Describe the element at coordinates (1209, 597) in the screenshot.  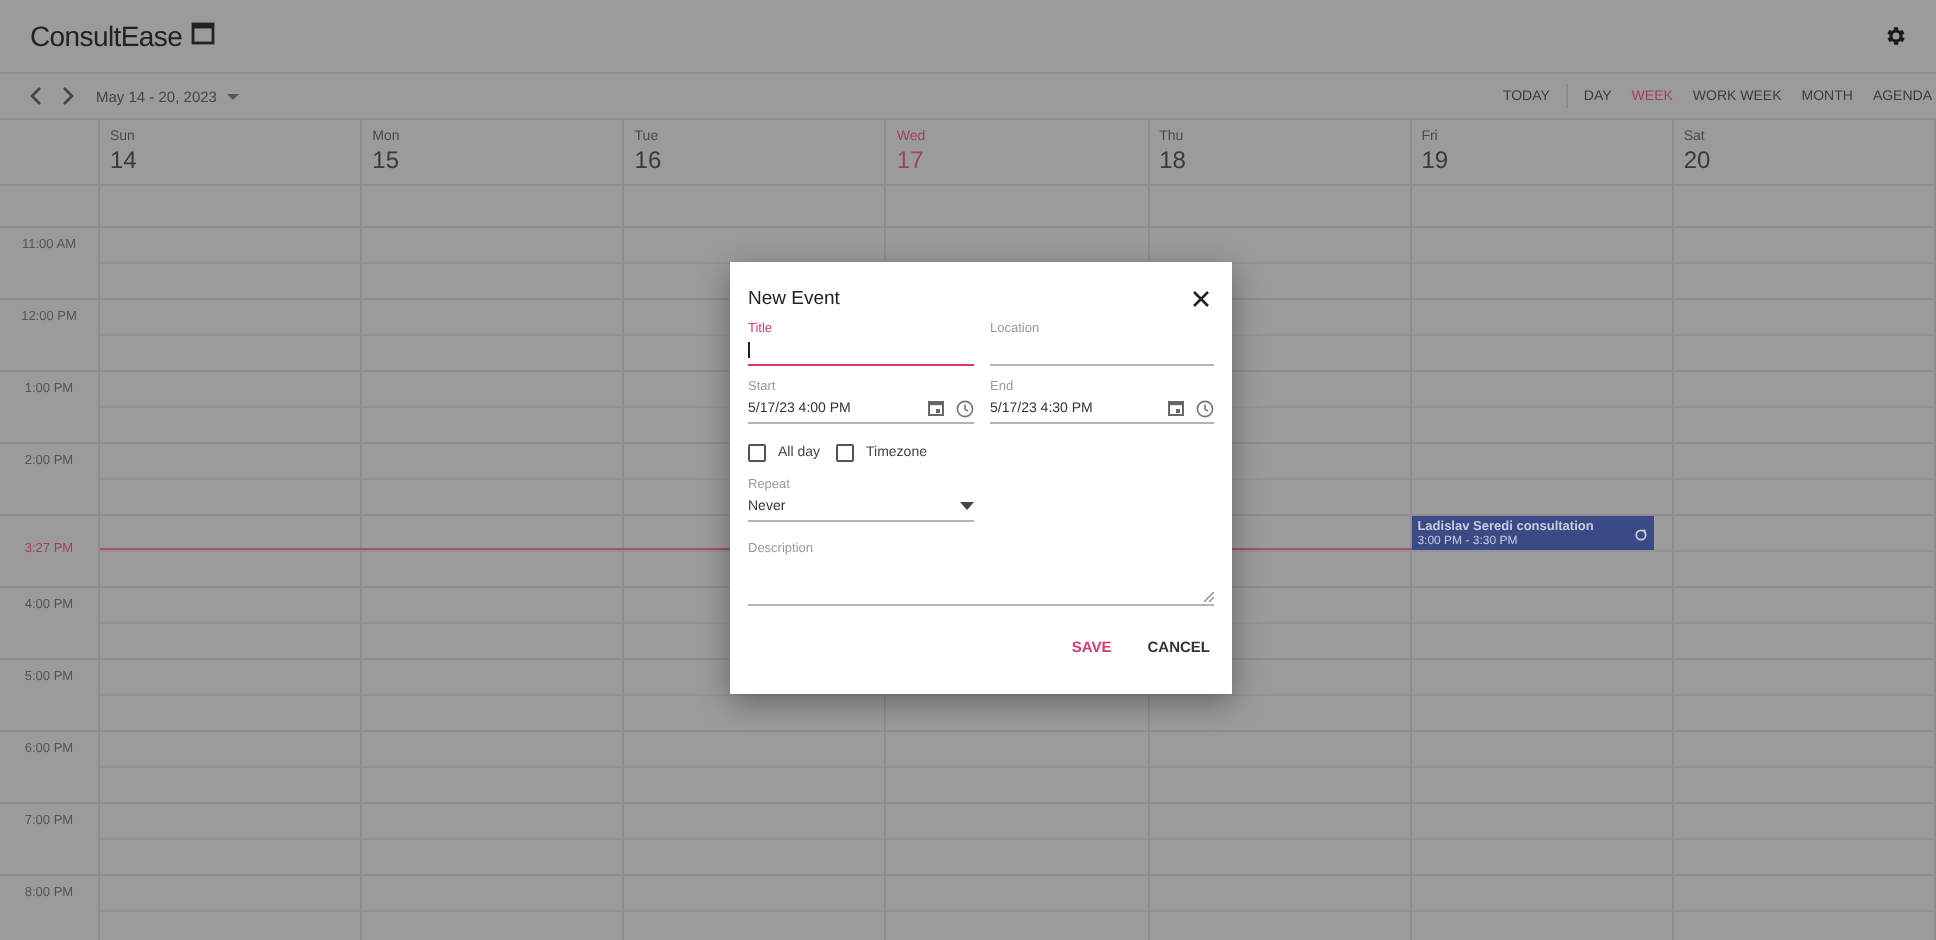
I see `resize-handle-icon` at that location.